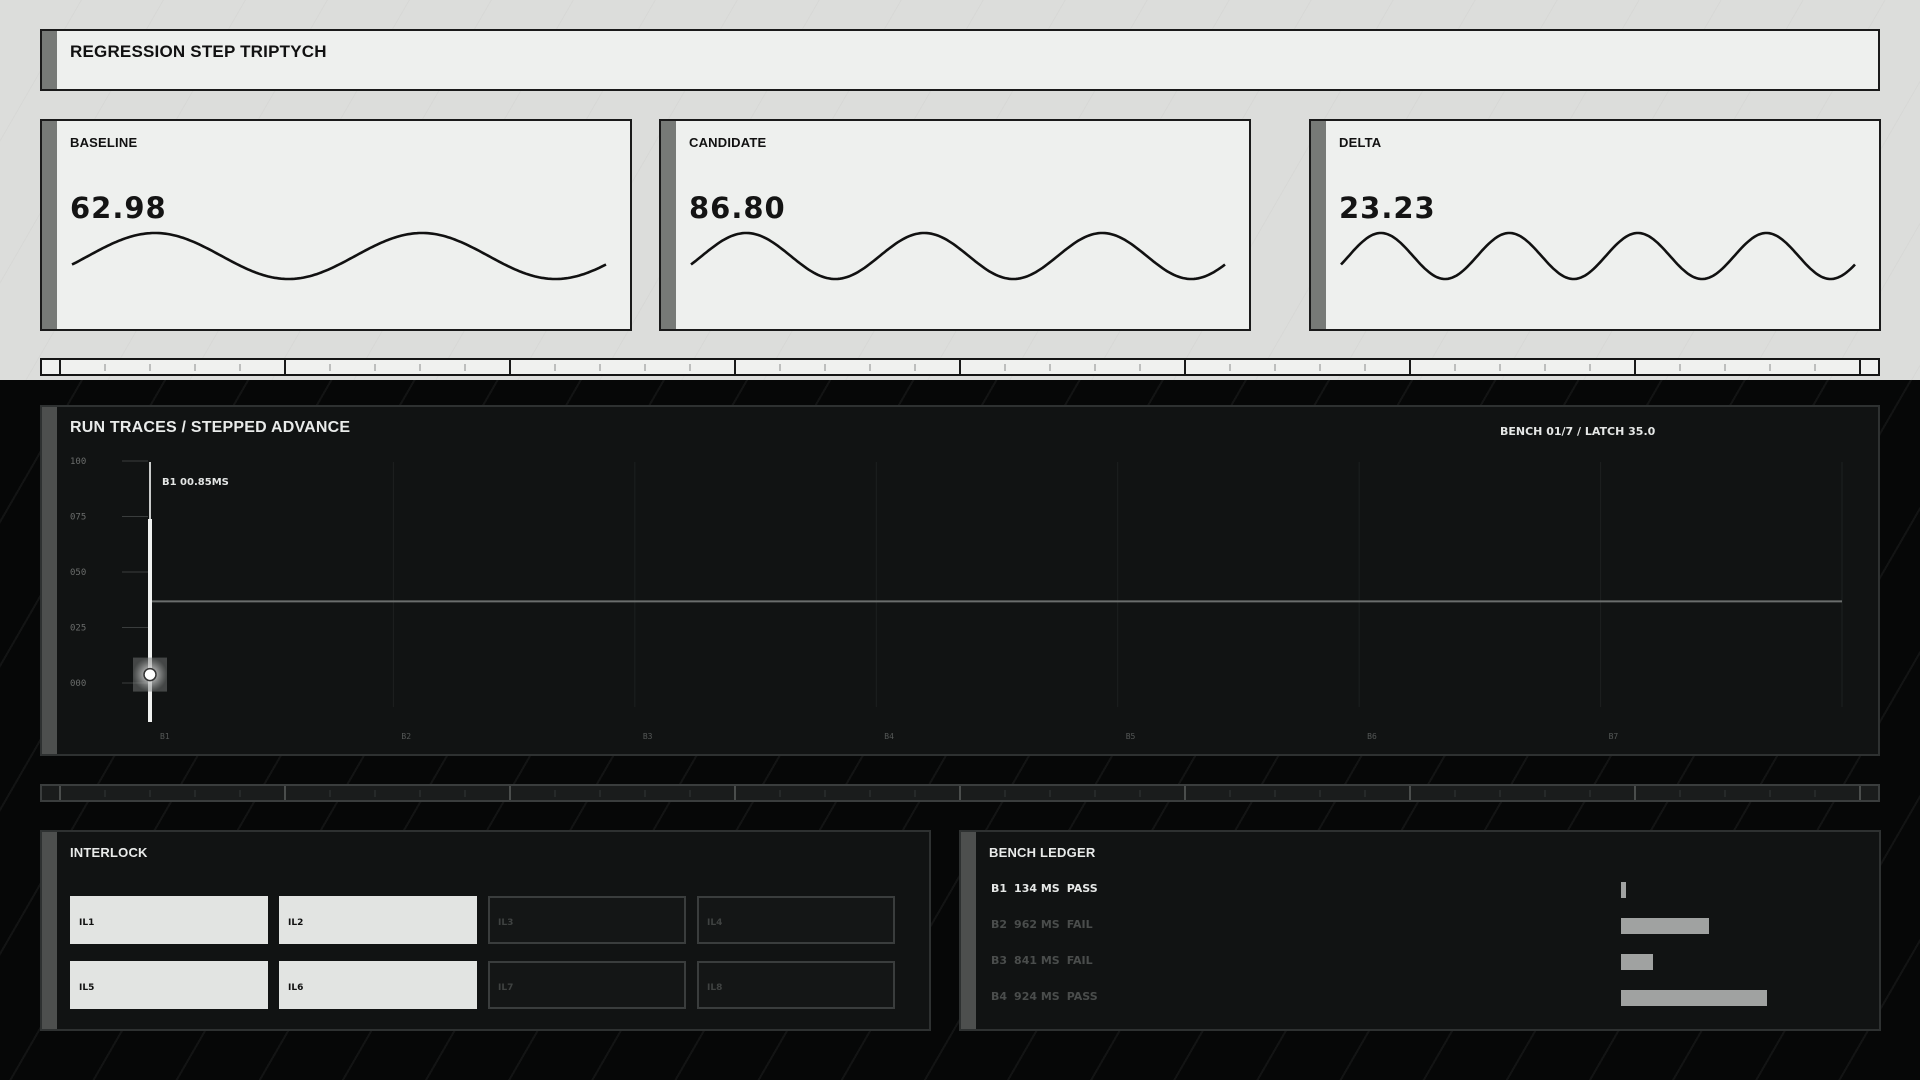 This screenshot has height=1080, width=1920. I want to click on bench-ledger-title: BENCH LEDGER, so click(1042, 852).